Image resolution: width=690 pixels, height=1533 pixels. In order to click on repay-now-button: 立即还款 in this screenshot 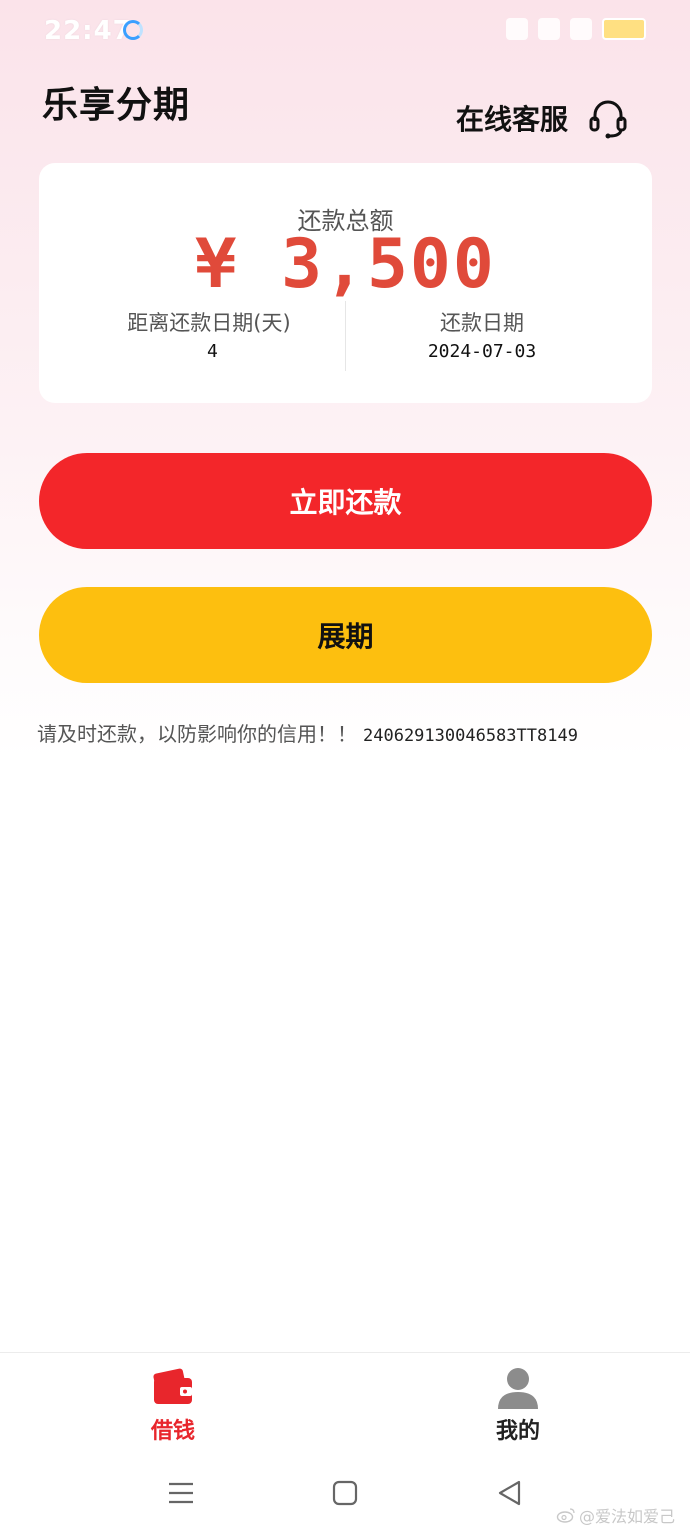, I will do `click(345, 501)`.